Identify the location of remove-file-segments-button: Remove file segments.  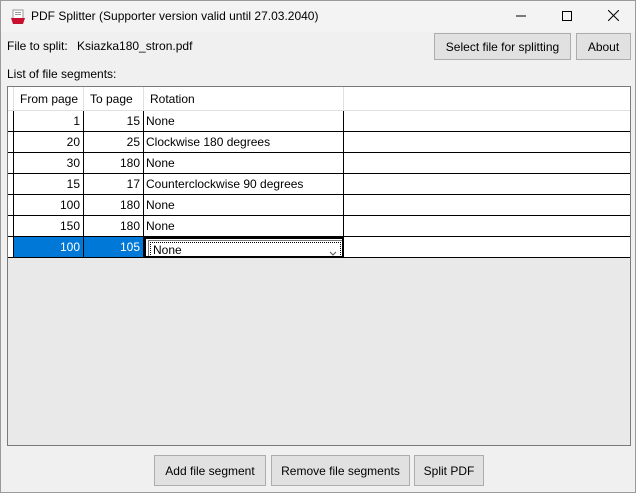
(340, 470).